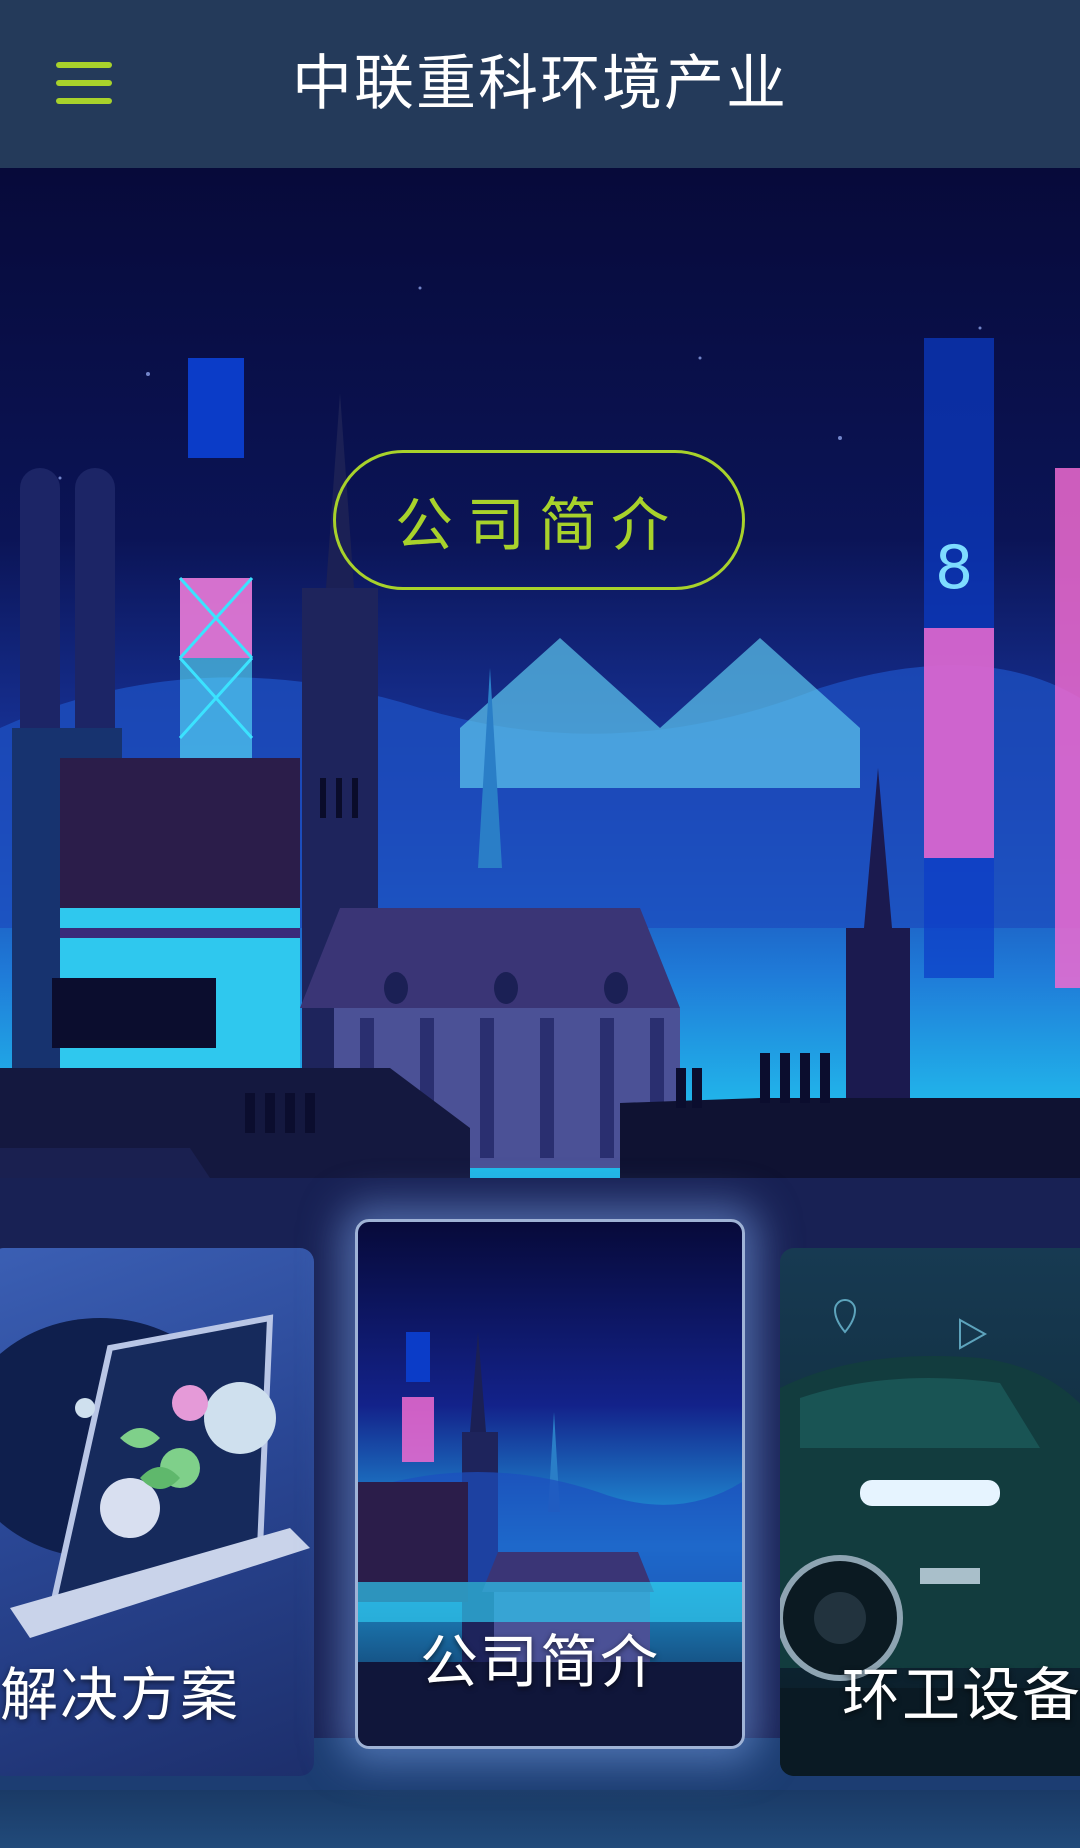 This screenshot has width=1080, height=1848. Describe the element at coordinates (540, 1662) in the screenshot. I see `card-label-company-intro: 公司简介` at that location.